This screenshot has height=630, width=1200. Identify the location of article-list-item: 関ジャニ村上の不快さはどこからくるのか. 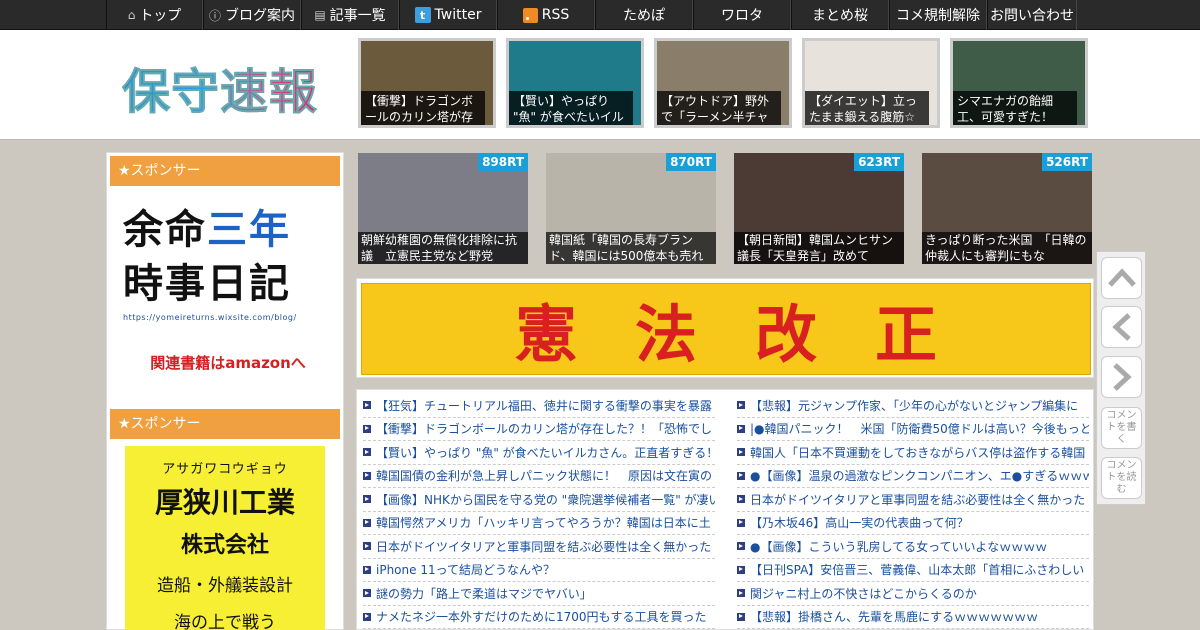
(913, 594).